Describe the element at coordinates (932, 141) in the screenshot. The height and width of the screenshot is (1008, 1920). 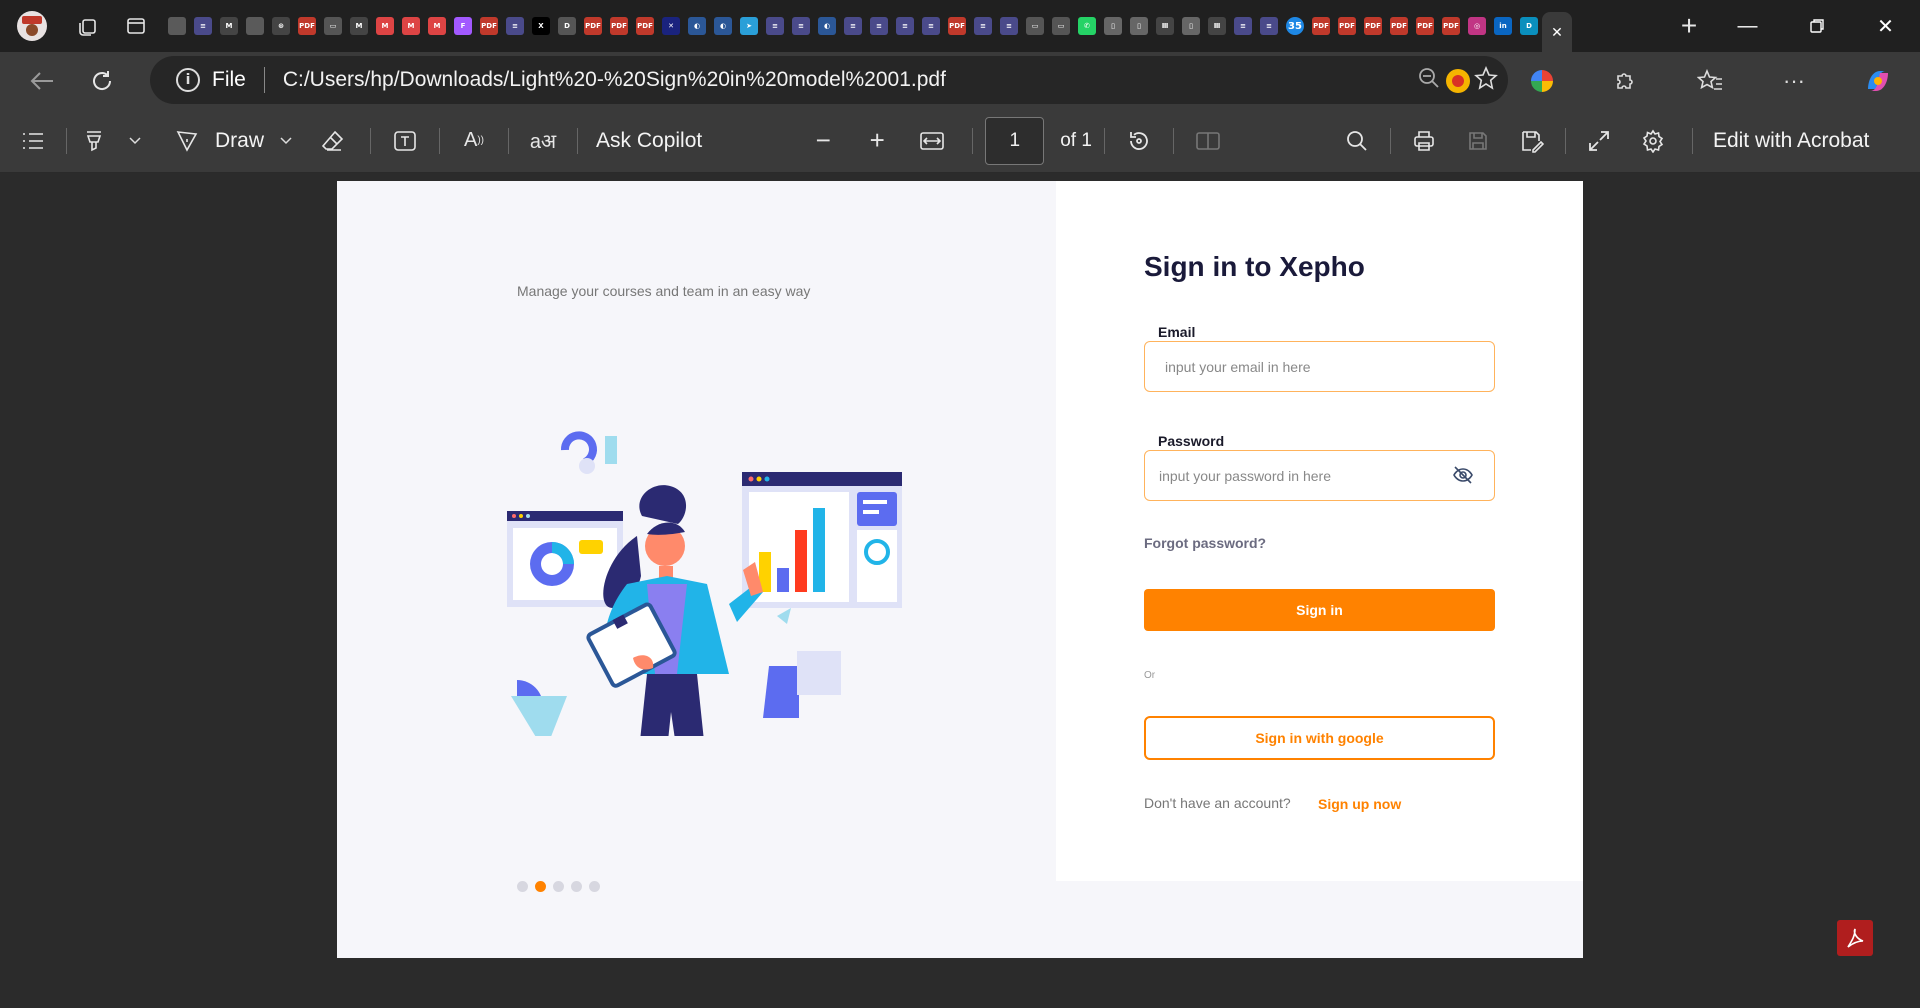
I see `fit-width-icon` at that location.